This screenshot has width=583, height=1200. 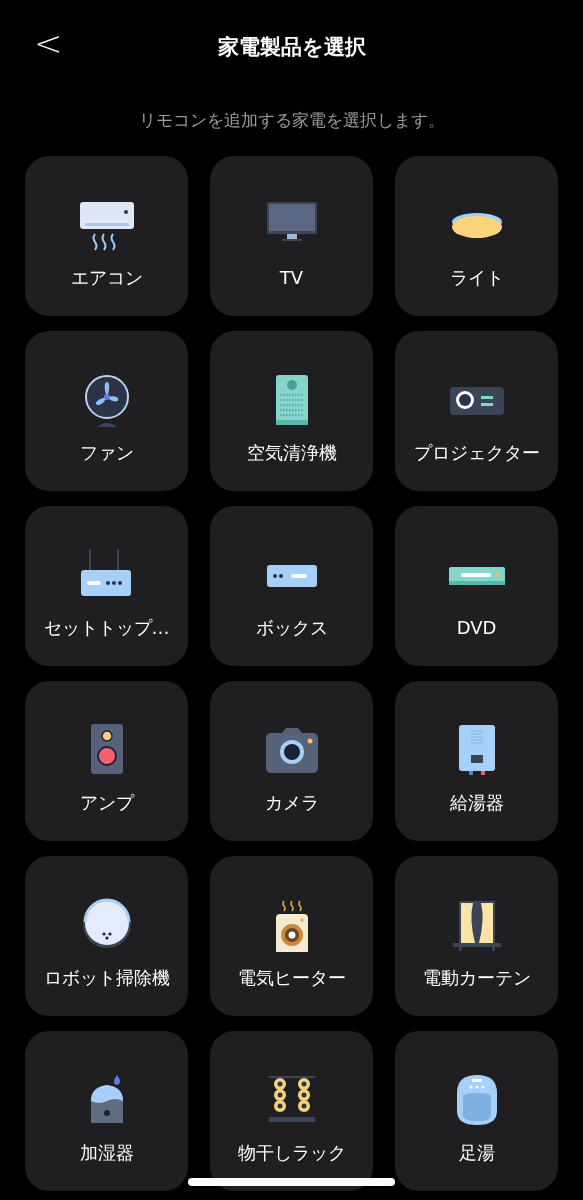 What do you see at coordinates (106, 935) in the screenshot?
I see `device-card: ロボット掃除機` at bounding box center [106, 935].